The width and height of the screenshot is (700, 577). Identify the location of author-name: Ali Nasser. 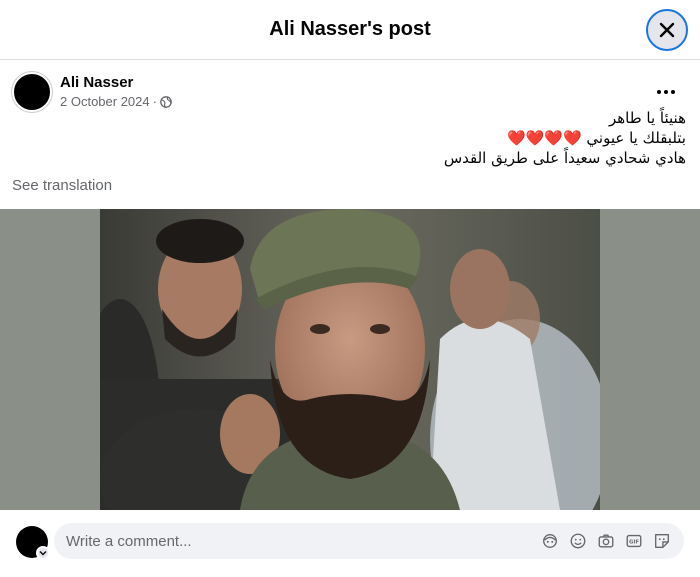
(116, 82).